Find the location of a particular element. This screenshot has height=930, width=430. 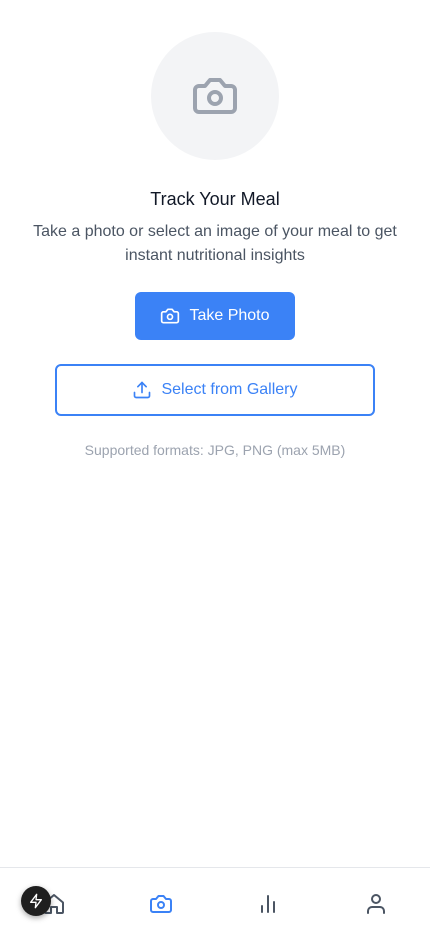

supported-formats-note: Supported formats: JPG, PNG (max 5MB) is located at coordinates (215, 450).